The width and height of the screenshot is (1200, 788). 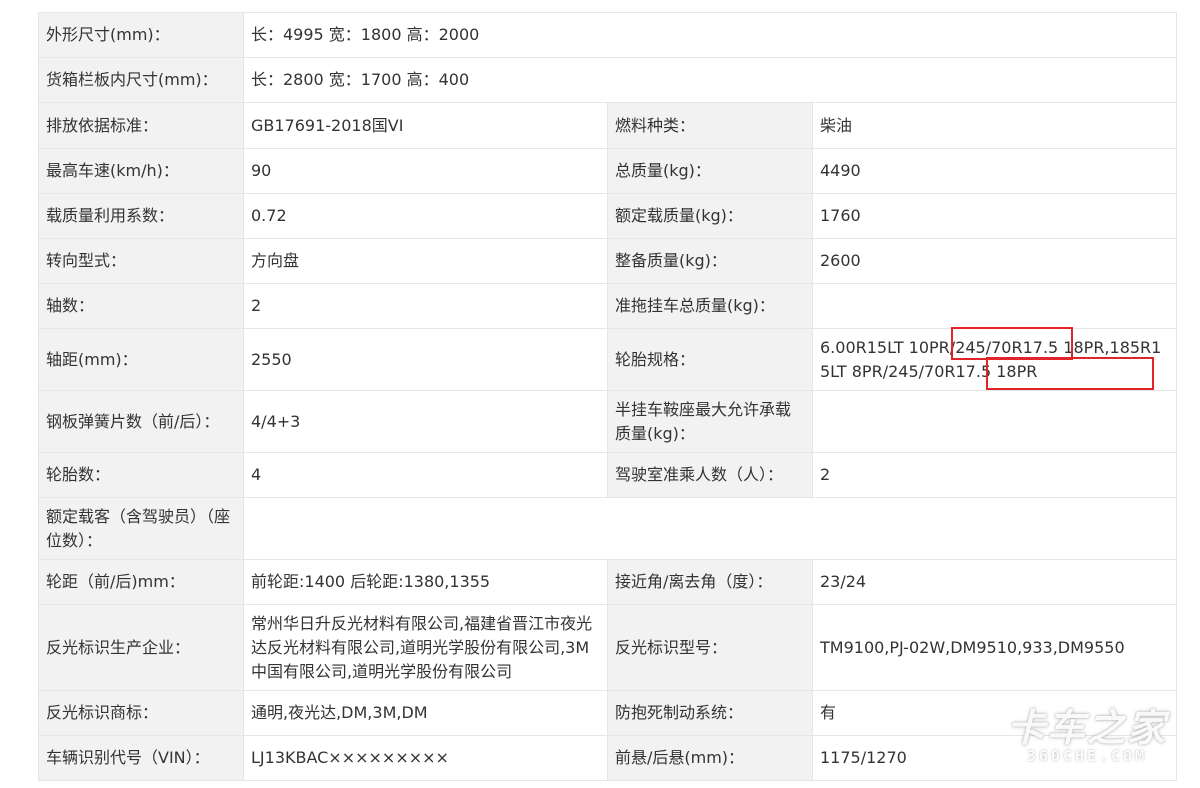 I want to click on steering-label: 转向型式：, so click(x=141, y=261).